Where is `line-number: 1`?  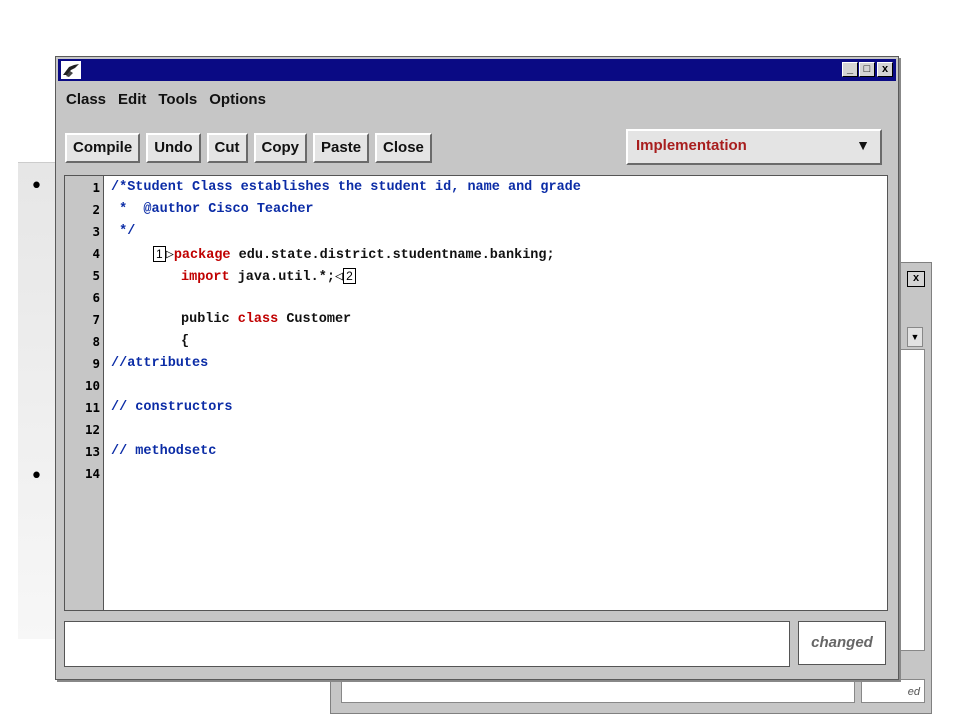 line-number: 1 is located at coordinates (96, 187).